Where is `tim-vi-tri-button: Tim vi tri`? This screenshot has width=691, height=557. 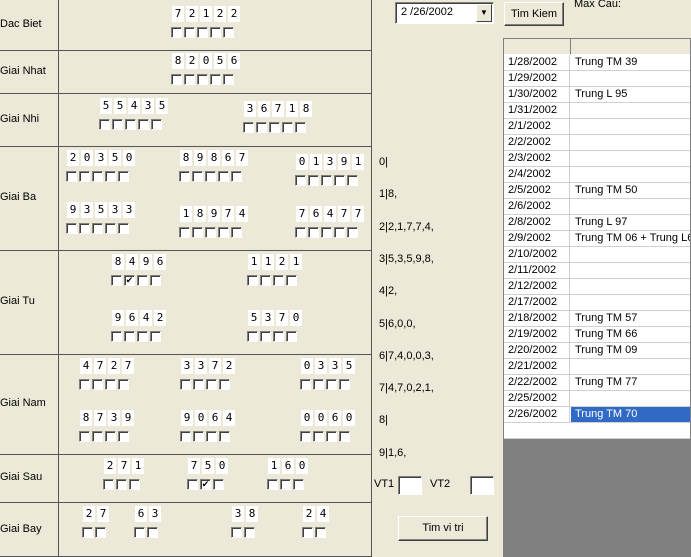 tim-vi-tri-button: Tim vi tri is located at coordinates (443, 528).